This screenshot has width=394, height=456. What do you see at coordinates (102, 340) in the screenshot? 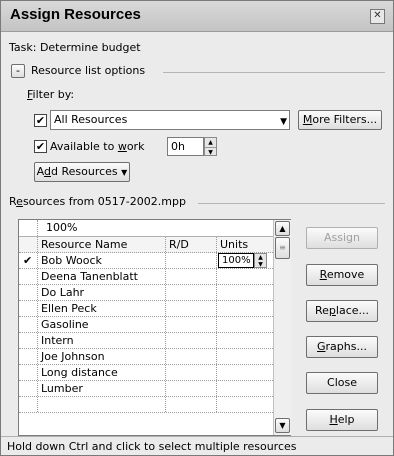
I see `resource-name: Intern` at bounding box center [102, 340].